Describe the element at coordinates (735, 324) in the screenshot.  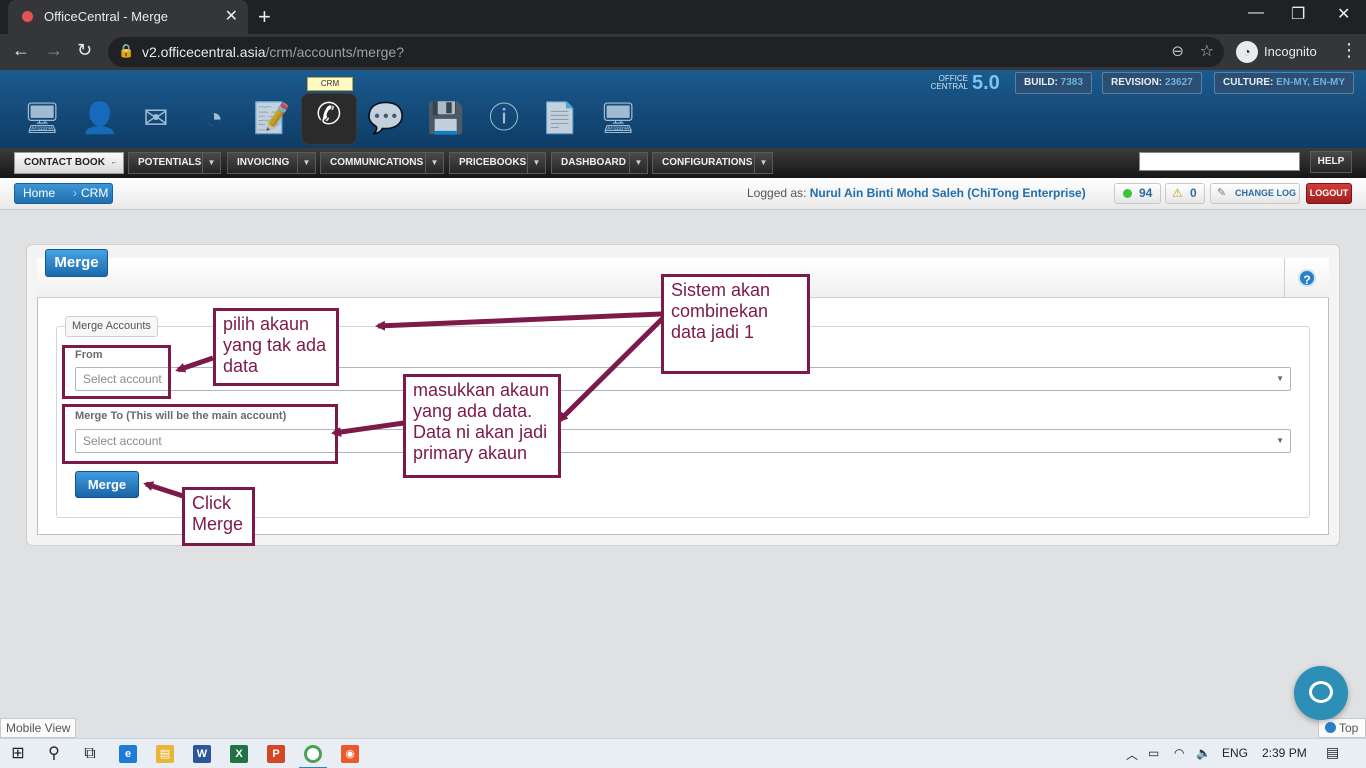
I see `annotation-sistem: Sistem akan combinekan data jadi 1` at that location.